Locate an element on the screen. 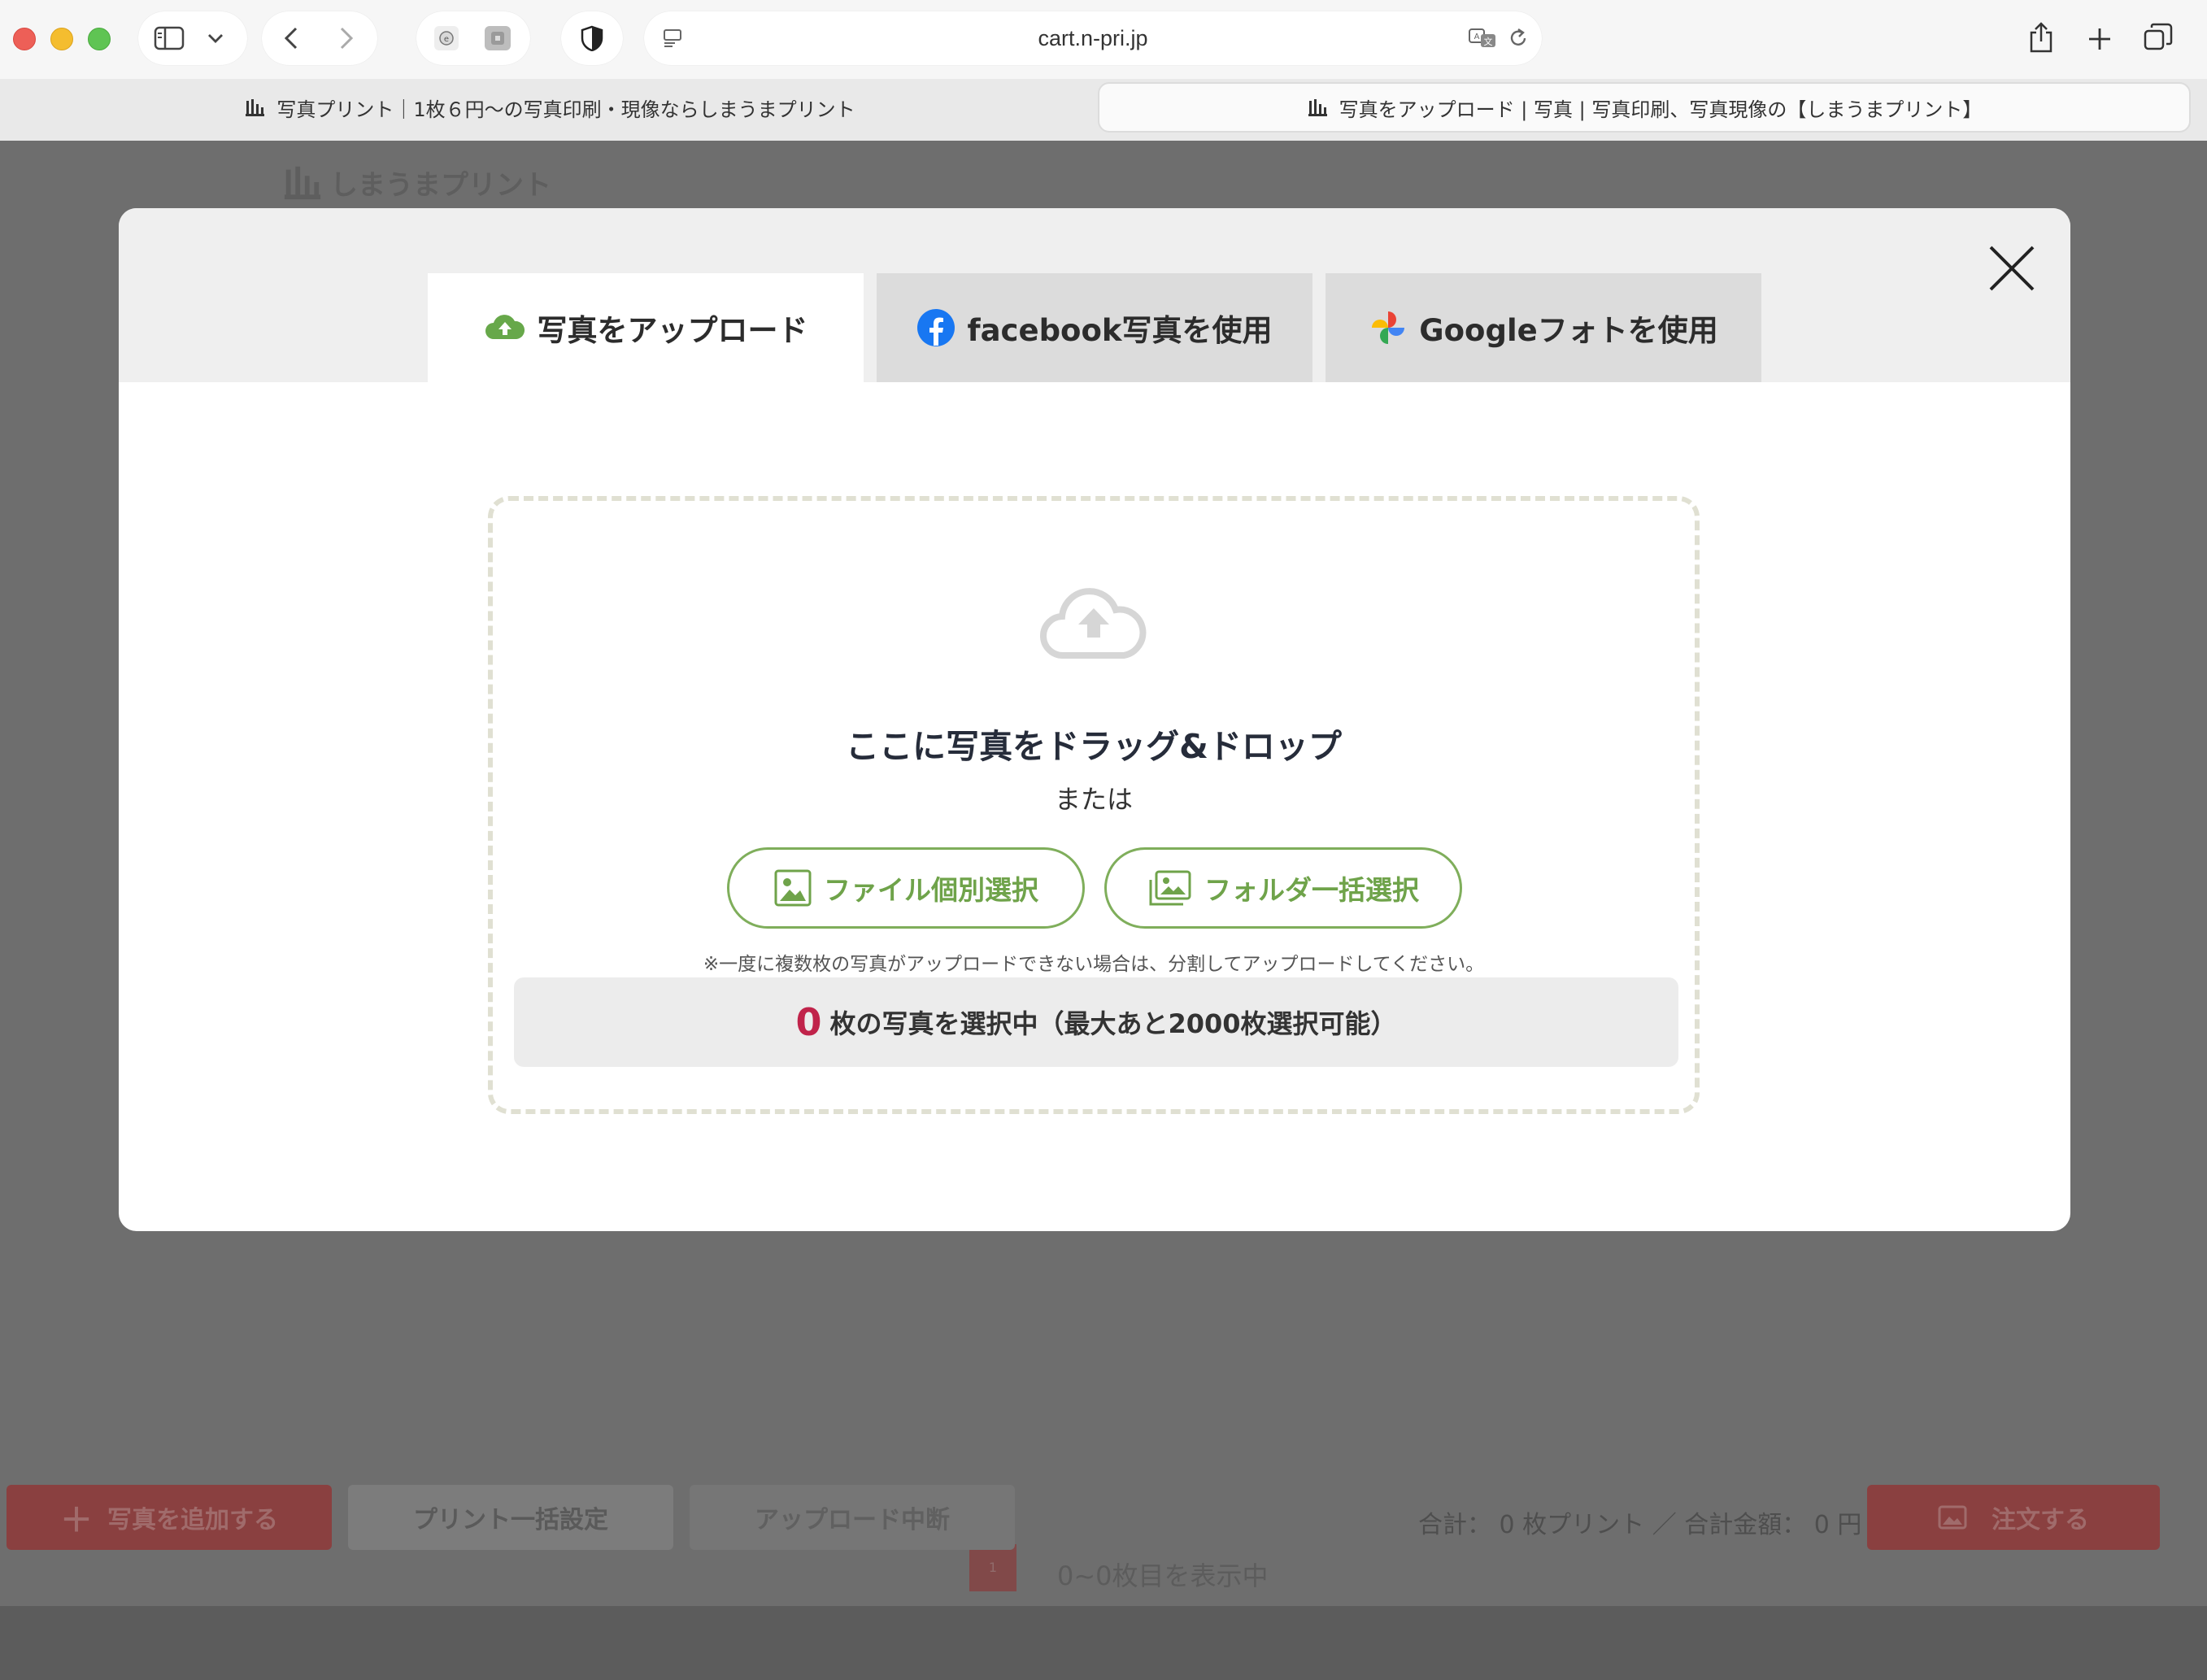 The width and height of the screenshot is (2207, 1680). dropzone-or-text: または is located at coordinates (1093, 799).